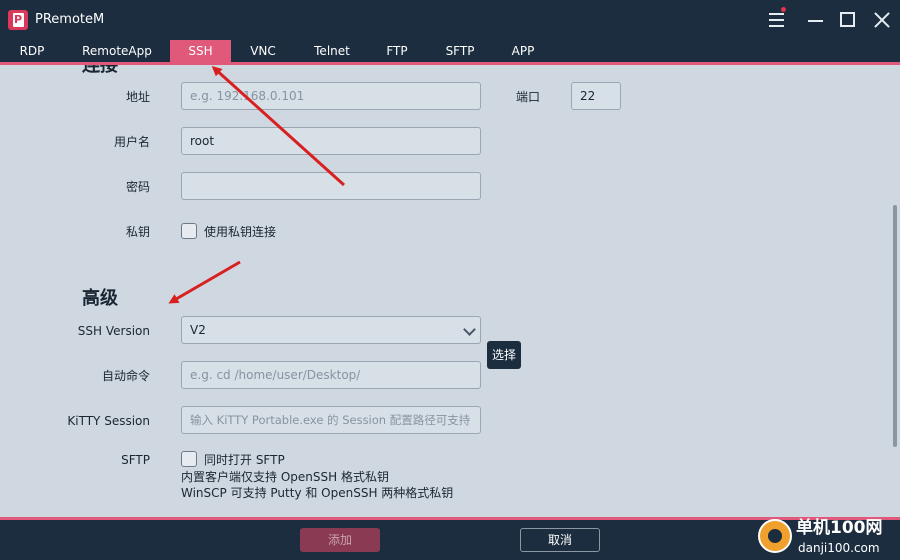 This screenshot has height=560, width=900. What do you see at coordinates (596, 96) in the screenshot?
I see `port-input: 22` at bounding box center [596, 96].